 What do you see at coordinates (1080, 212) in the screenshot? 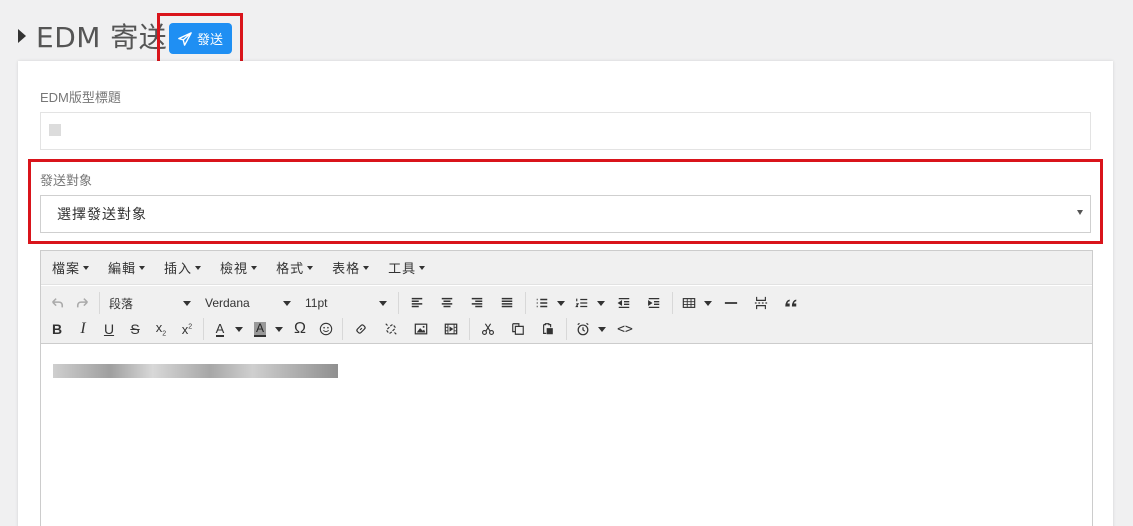
I see `chevron-down-icon` at bounding box center [1080, 212].